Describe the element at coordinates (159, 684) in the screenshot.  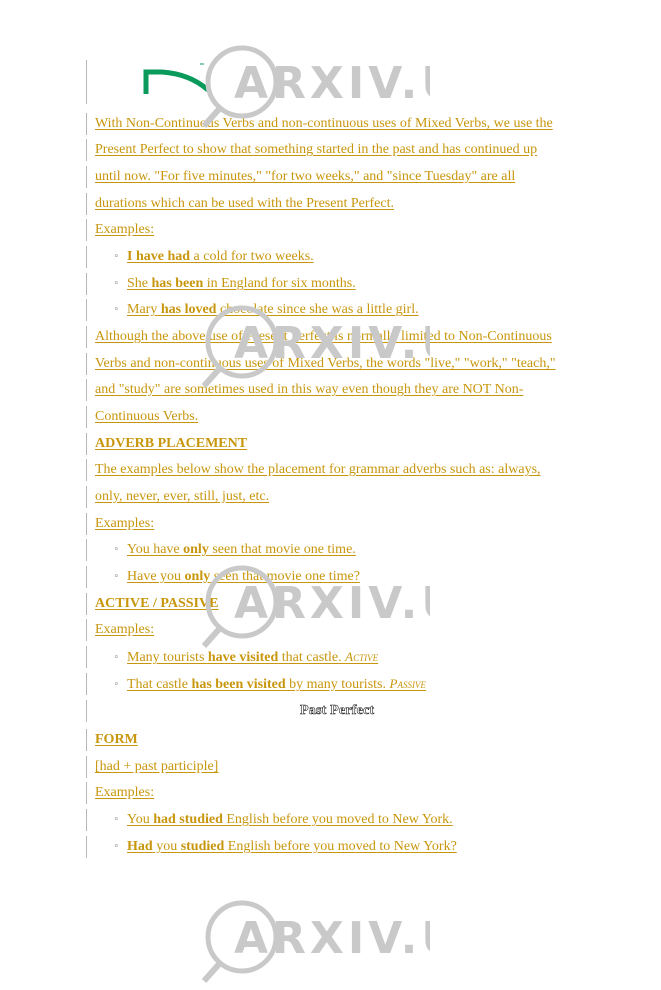
I see `example-pre: That castle` at that location.